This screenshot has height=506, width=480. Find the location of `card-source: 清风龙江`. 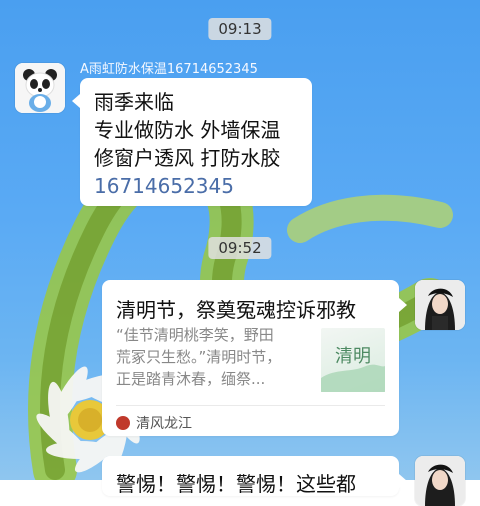

card-source: 清风龙江 is located at coordinates (154, 423).